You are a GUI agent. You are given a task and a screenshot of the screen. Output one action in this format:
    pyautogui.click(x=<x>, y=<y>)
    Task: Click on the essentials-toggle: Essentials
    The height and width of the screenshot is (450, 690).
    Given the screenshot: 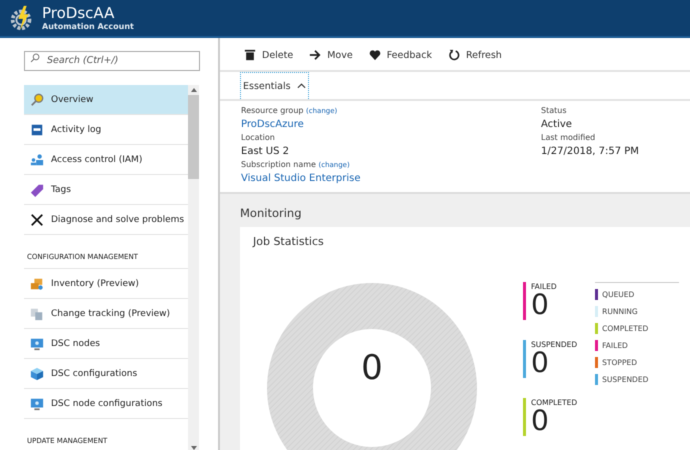 What is the action you would take?
    pyautogui.click(x=274, y=85)
    